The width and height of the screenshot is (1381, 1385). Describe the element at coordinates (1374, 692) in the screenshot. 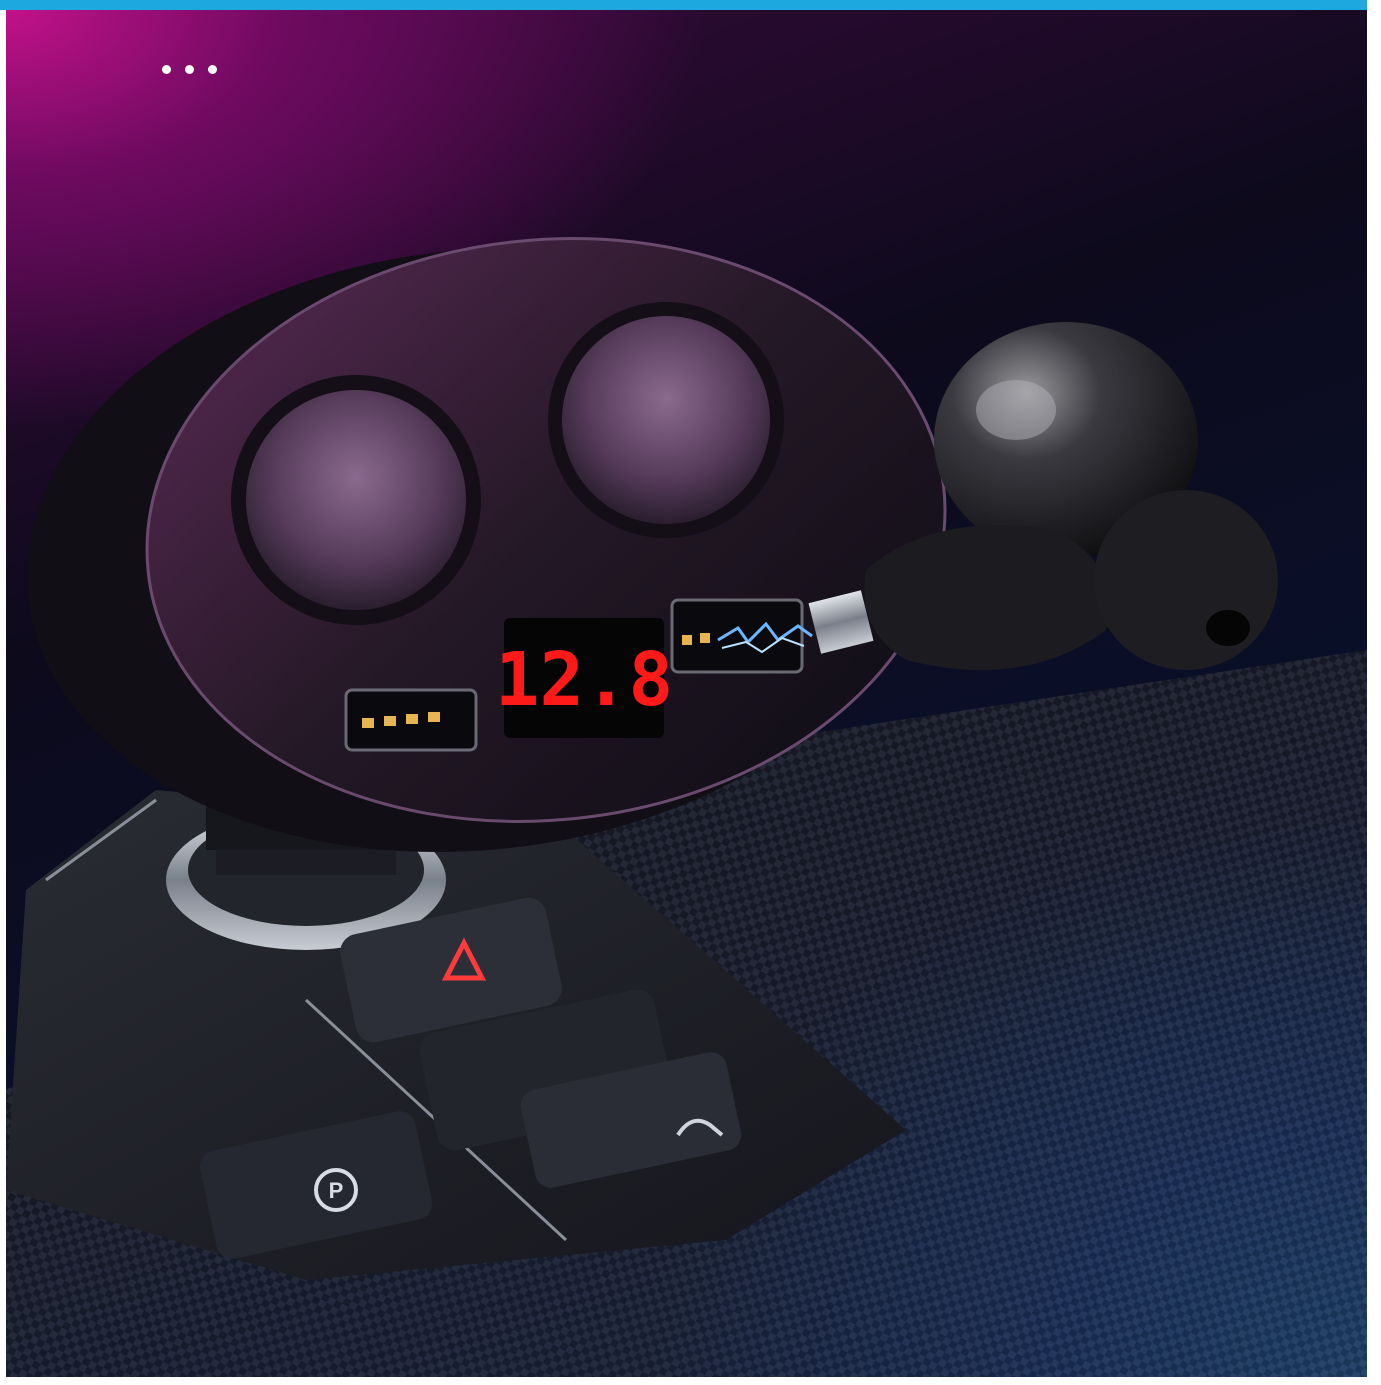

I see `right-margin` at that location.